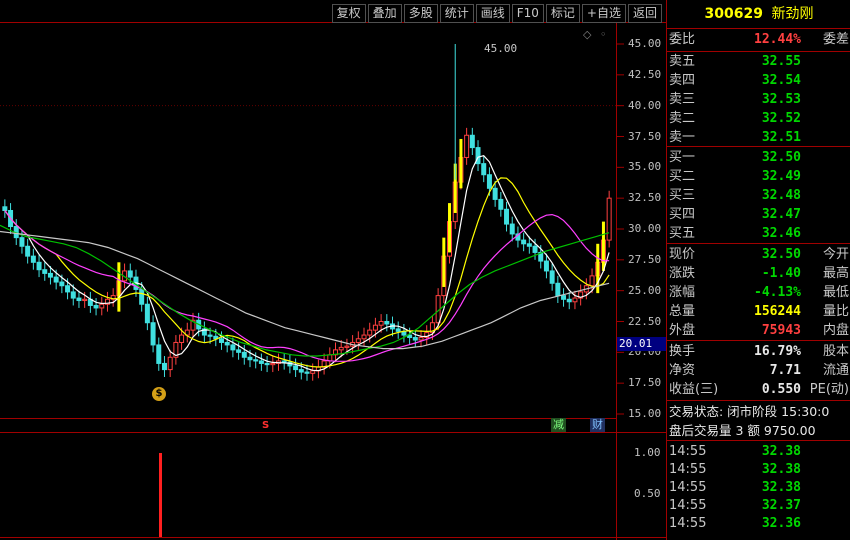 The image size is (850, 540). I want to click on toolbar-button-1: 叠加, so click(384, 13).